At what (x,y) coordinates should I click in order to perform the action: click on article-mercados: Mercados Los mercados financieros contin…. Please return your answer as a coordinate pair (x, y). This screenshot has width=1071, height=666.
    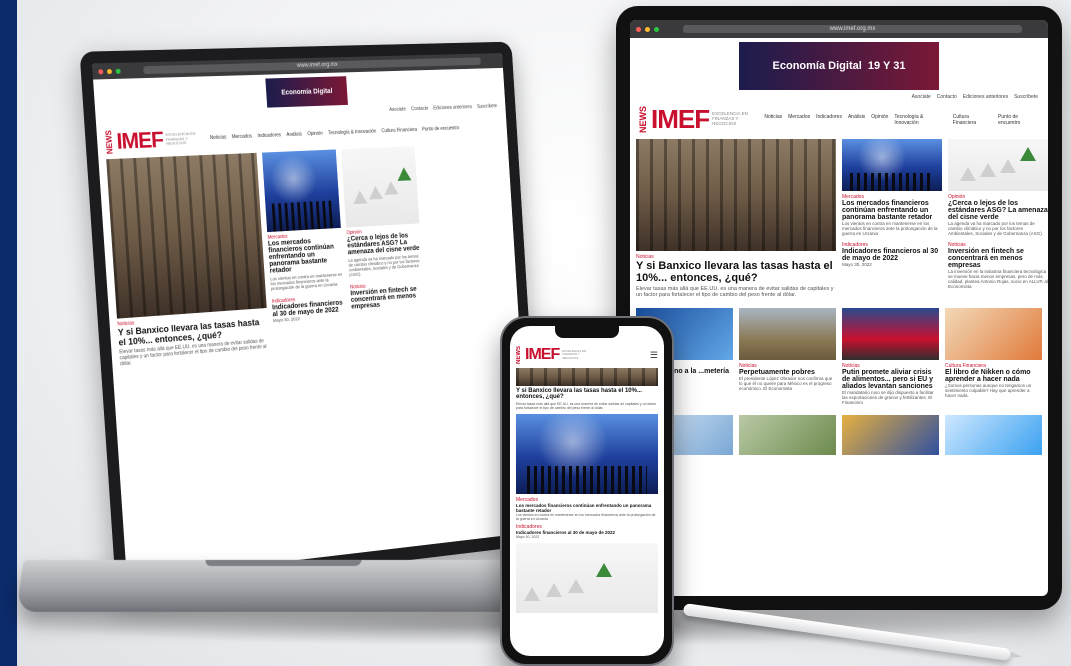
    Looking at the image, I should click on (303, 220).